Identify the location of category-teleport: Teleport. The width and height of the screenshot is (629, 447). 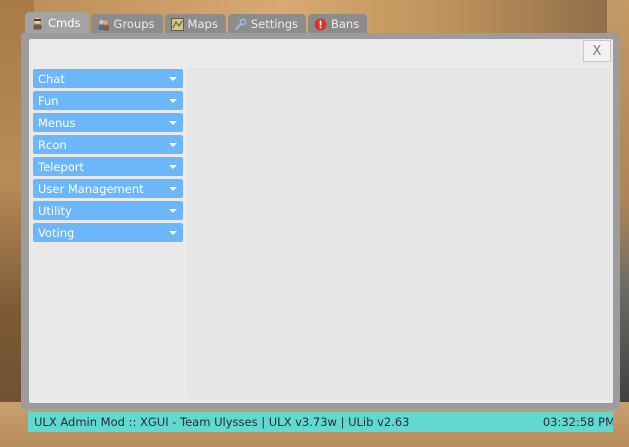
(108, 166).